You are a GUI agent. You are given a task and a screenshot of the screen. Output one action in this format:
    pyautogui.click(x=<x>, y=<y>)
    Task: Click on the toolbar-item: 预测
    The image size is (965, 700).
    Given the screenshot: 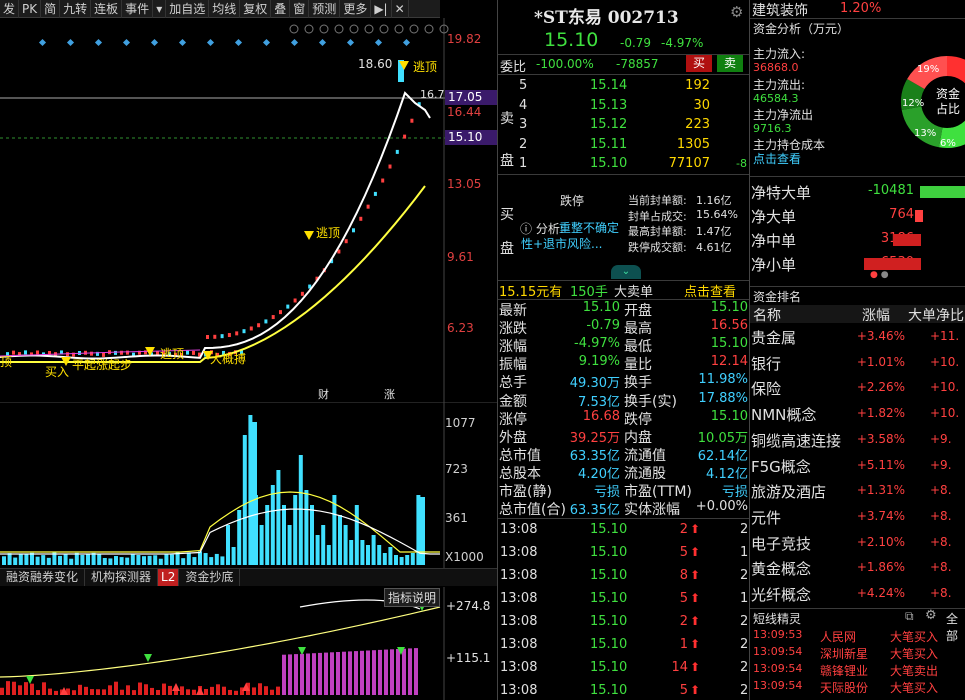 What is the action you would take?
    pyautogui.click(x=324, y=9)
    